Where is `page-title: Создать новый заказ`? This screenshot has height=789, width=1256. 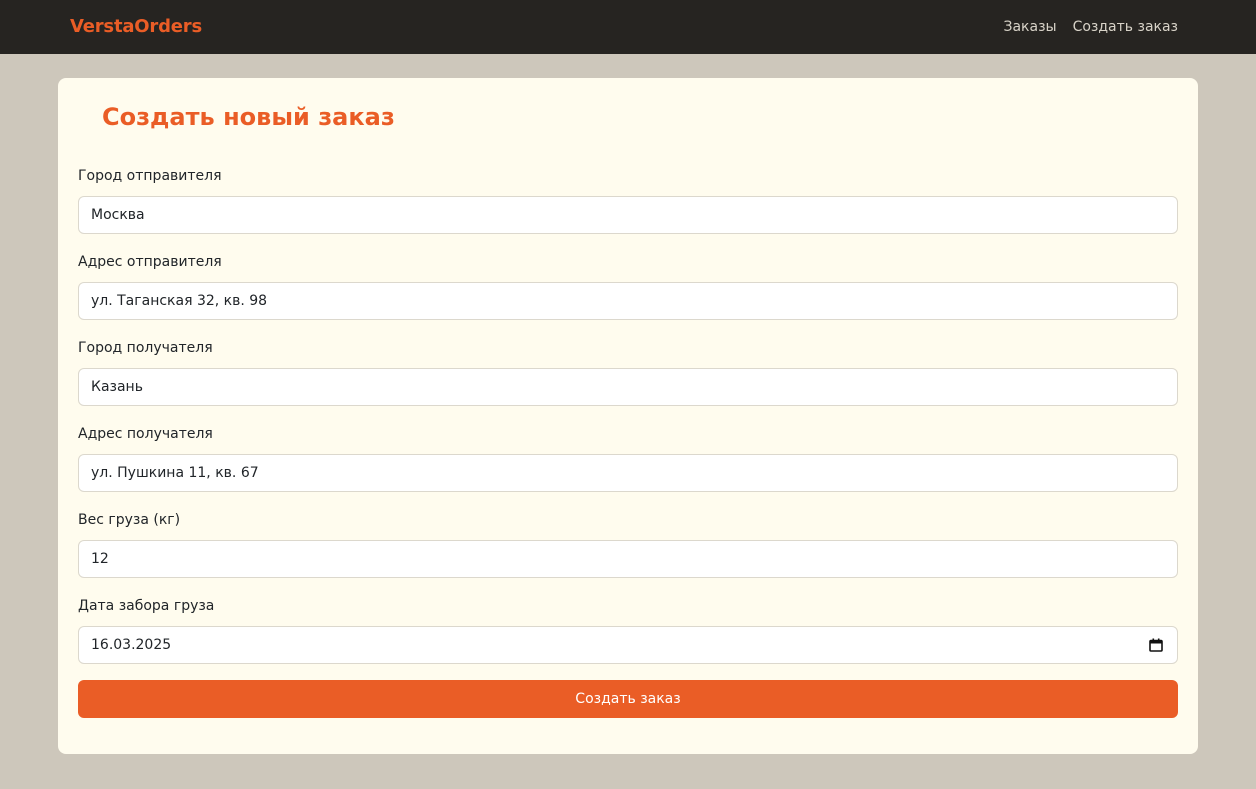
page-title: Создать новый заказ is located at coordinates (248, 117).